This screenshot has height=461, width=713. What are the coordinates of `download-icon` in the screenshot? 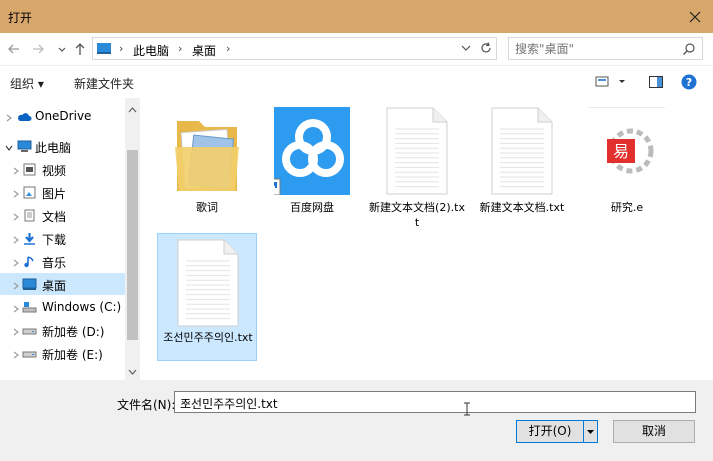 It's located at (29, 238).